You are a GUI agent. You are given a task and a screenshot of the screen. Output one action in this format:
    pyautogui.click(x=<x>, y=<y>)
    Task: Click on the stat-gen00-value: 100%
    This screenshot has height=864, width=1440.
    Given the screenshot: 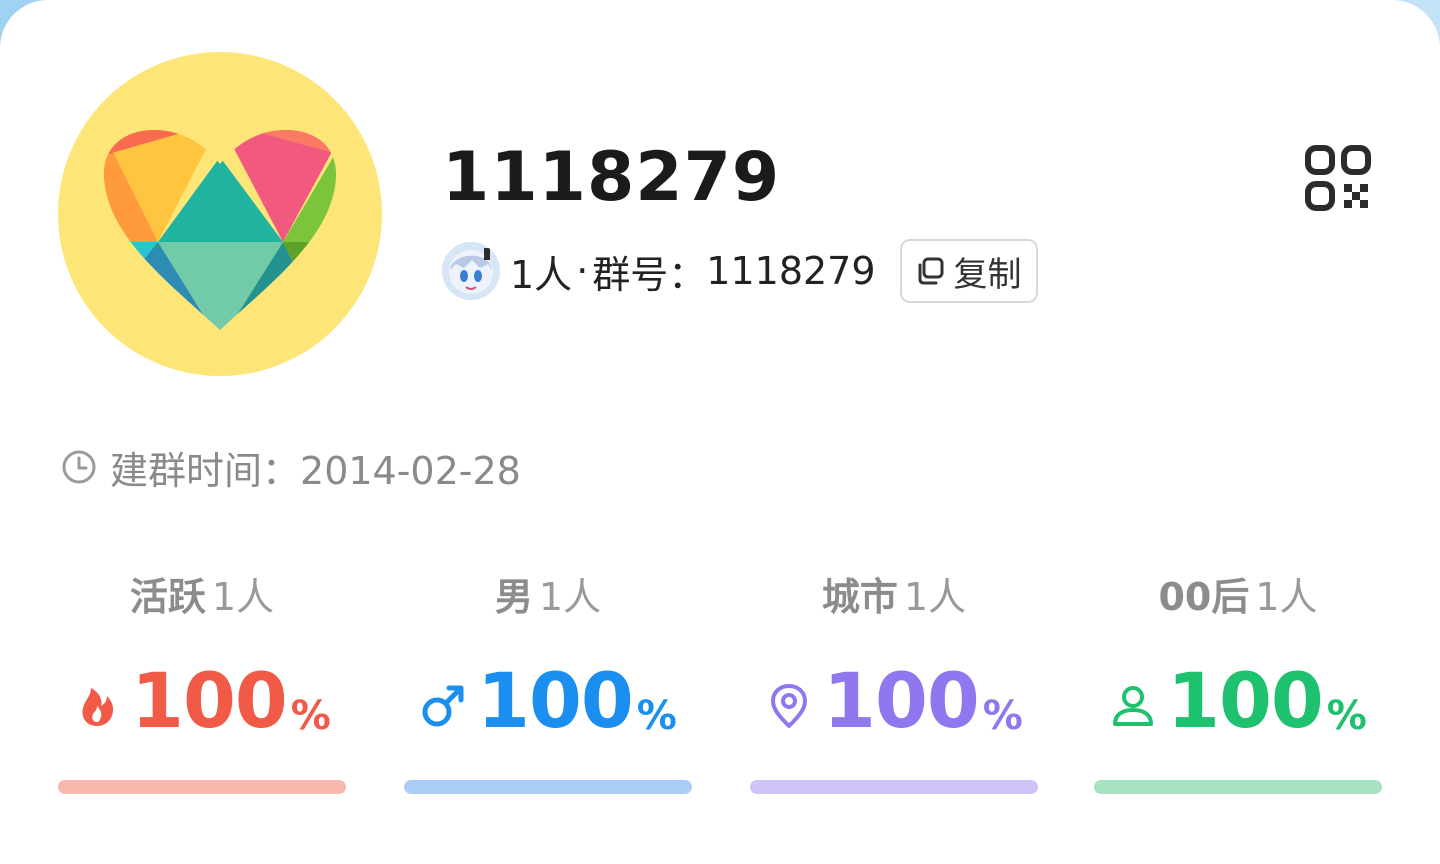 What is the action you would take?
    pyautogui.click(x=1238, y=701)
    